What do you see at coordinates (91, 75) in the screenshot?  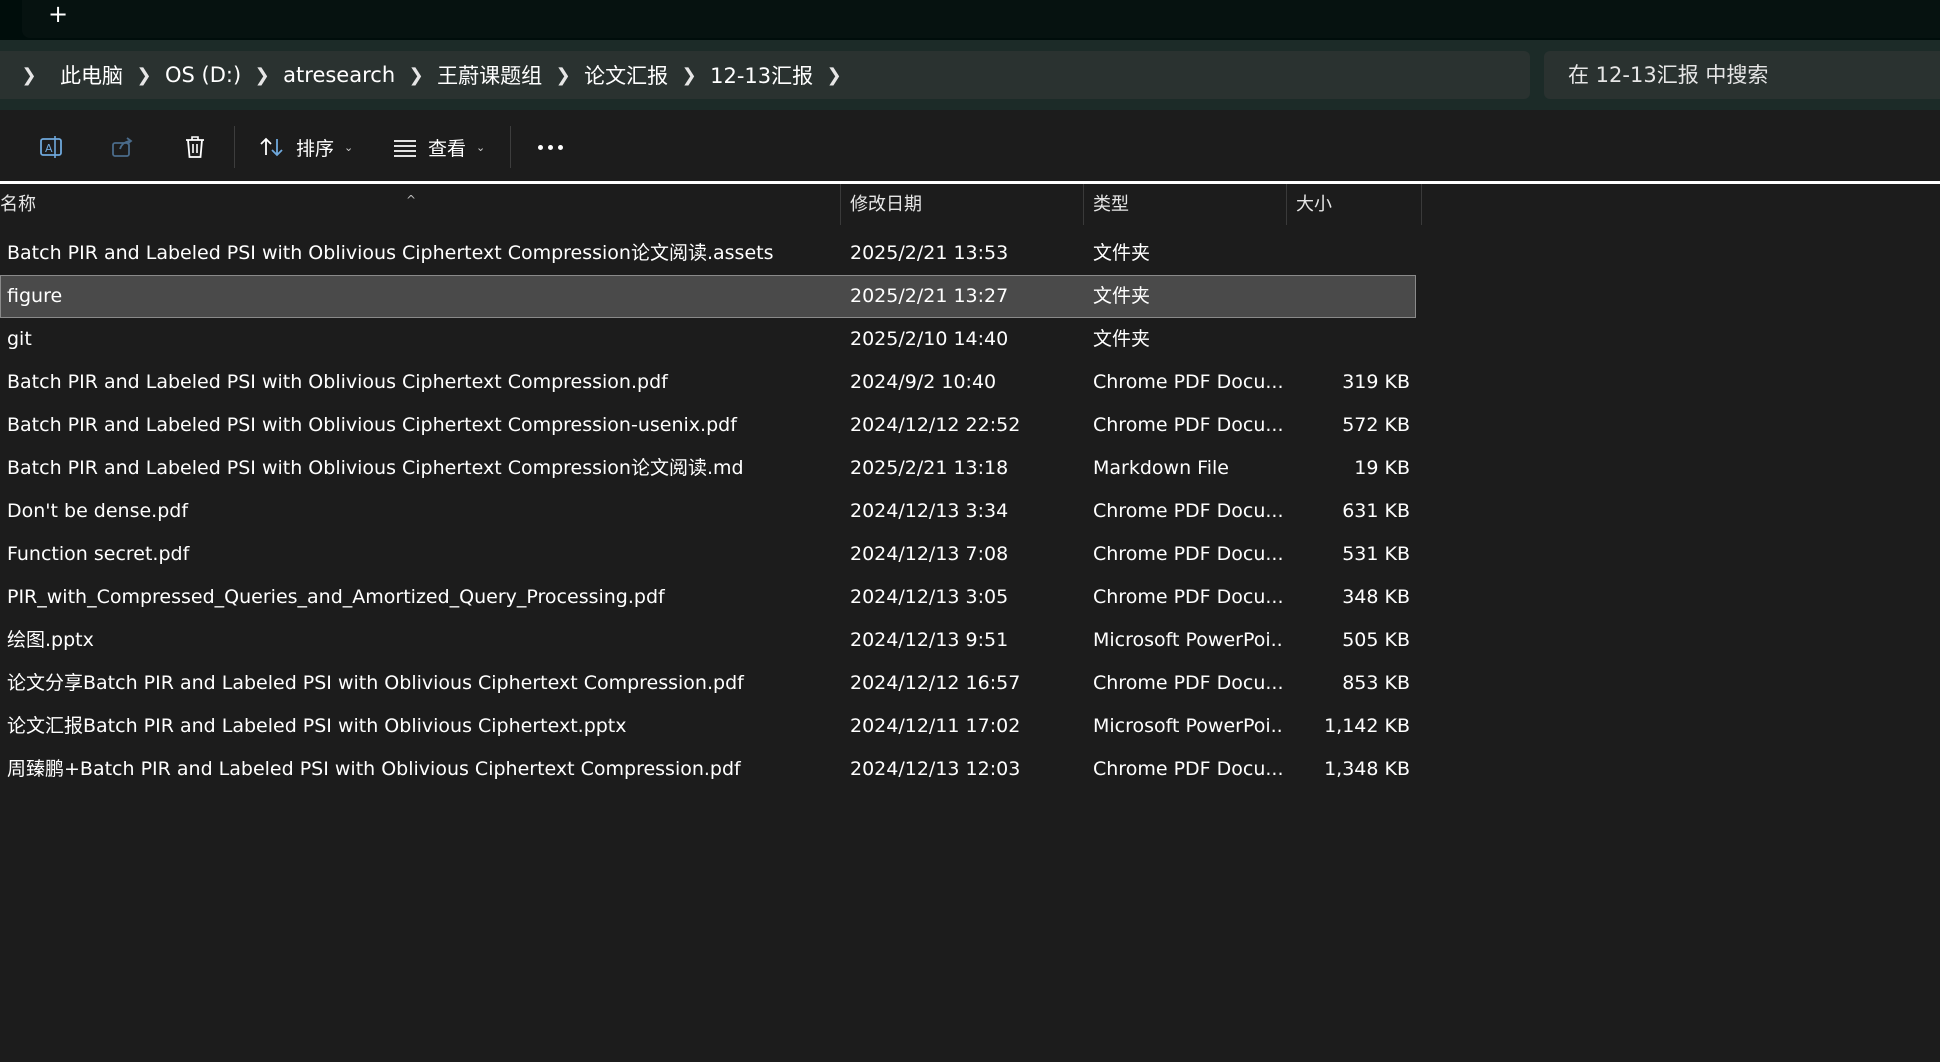 I see `breadcrumb-this-pc: 此电脑` at bounding box center [91, 75].